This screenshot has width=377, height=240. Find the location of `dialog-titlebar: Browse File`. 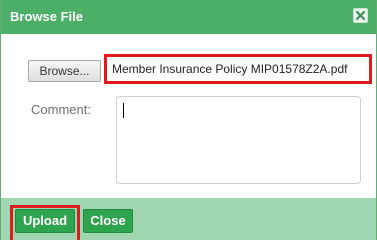

dialog-titlebar: Browse File is located at coordinates (188, 17).